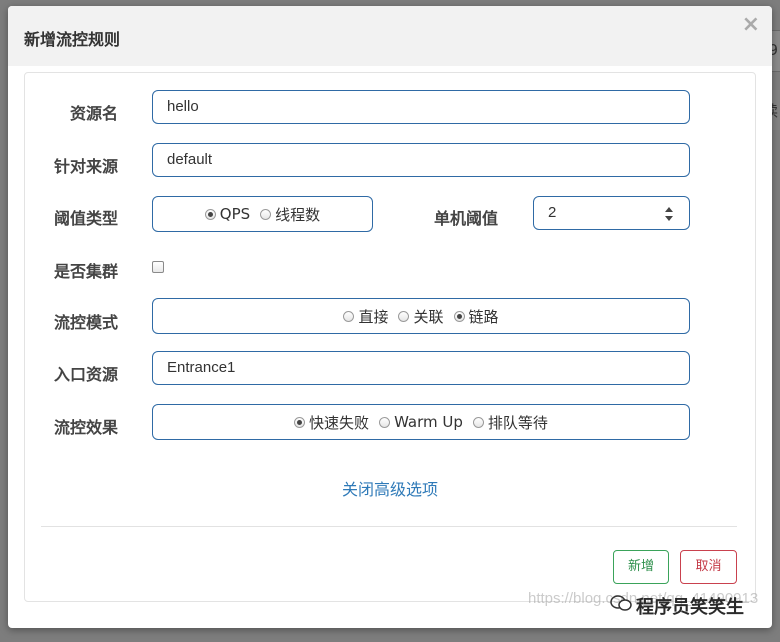 Image resolution: width=780 pixels, height=642 pixels. I want to click on spinner-down-icon, so click(669, 218).